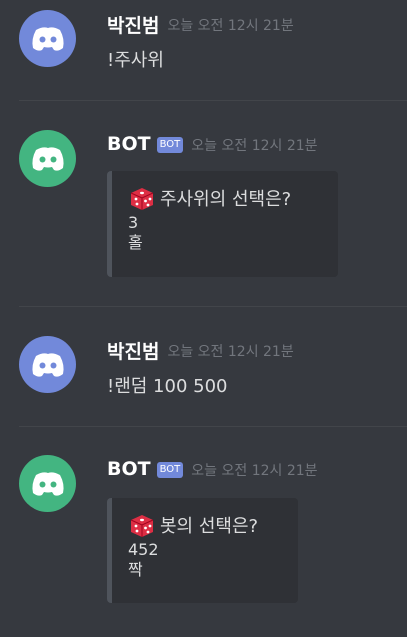  What do you see at coordinates (222, 224) in the screenshot?
I see `embed: 주사위의 선택은? 3 홀` at bounding box center [222, 224].